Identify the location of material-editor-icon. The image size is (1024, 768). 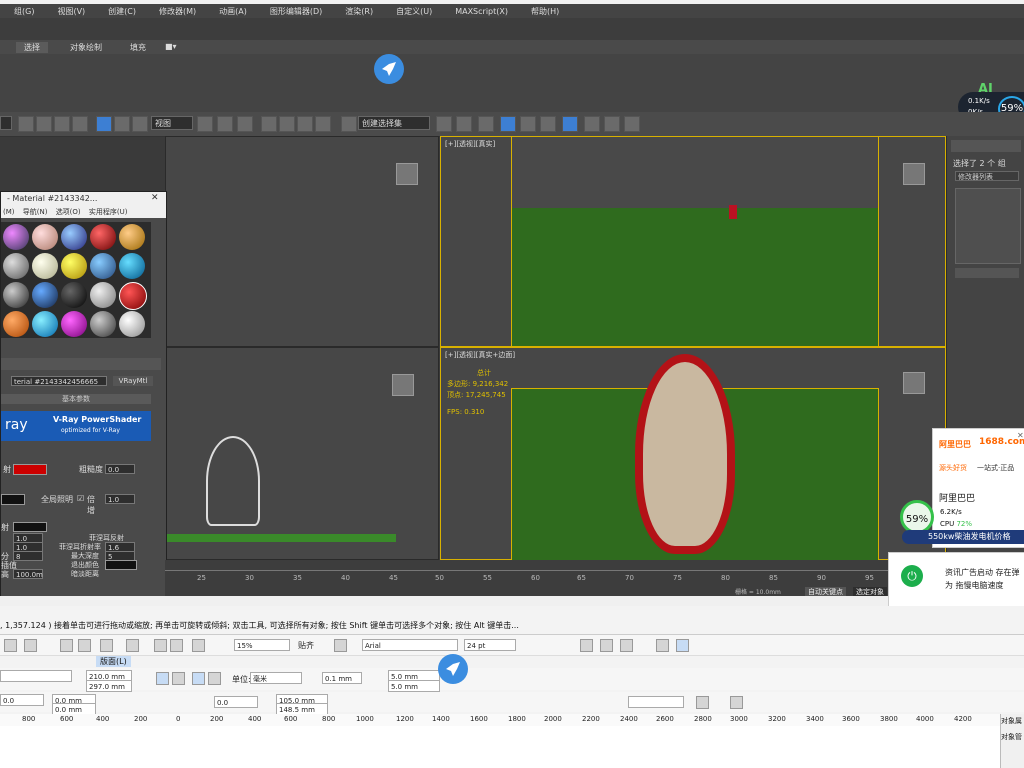
(570, 124).